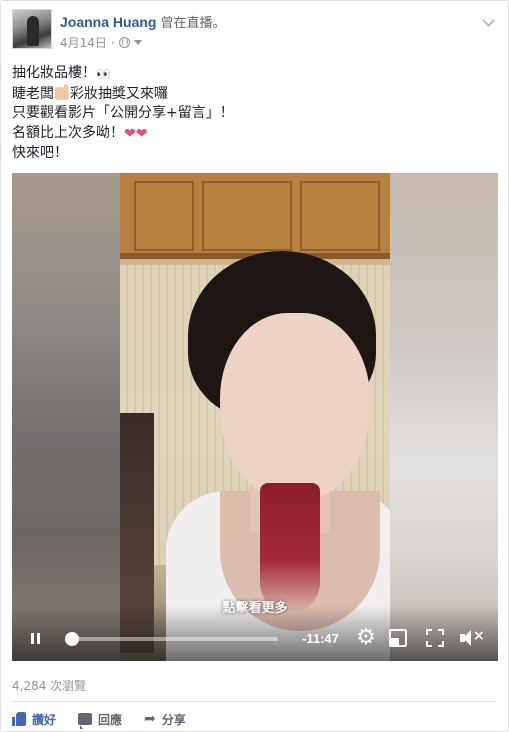 The height and width of the screenshot is (732, 509). What do you see at coordinates (254, 74) in the screenshot?
I see `post-line-1: 抽化妝品樓！👀` at bounding box center [254, 74].